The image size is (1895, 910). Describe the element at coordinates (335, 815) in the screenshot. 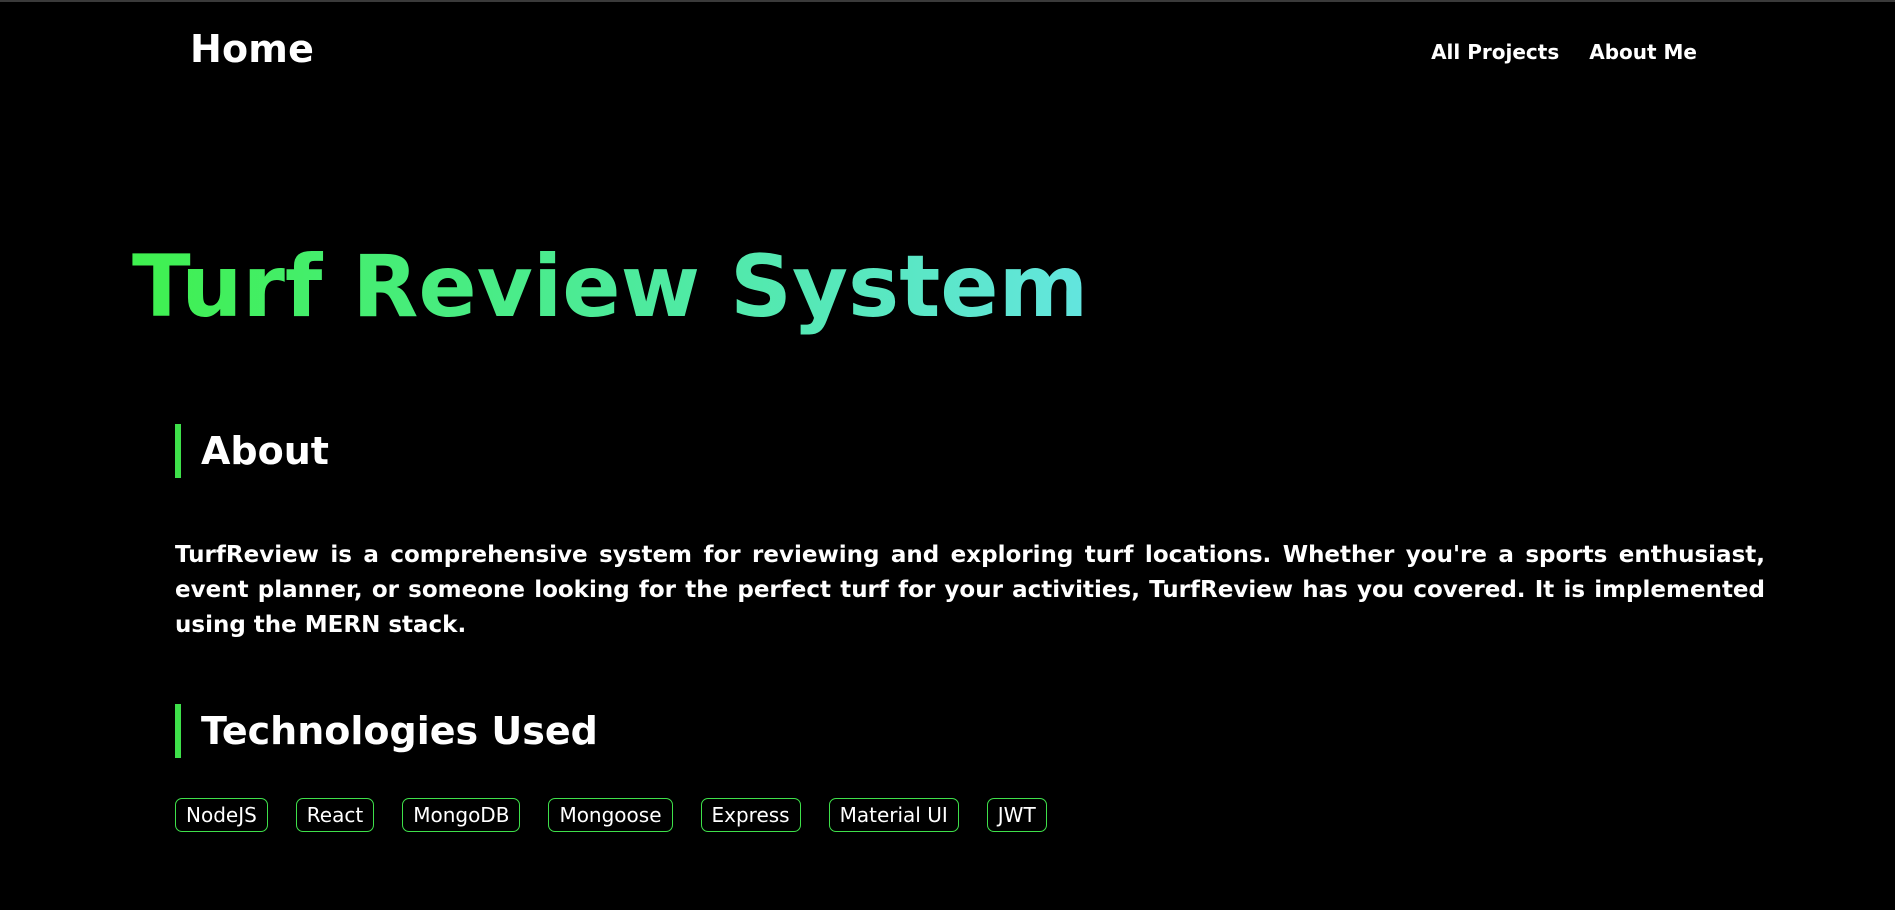

I see `tech-tag-react: React` at that location.